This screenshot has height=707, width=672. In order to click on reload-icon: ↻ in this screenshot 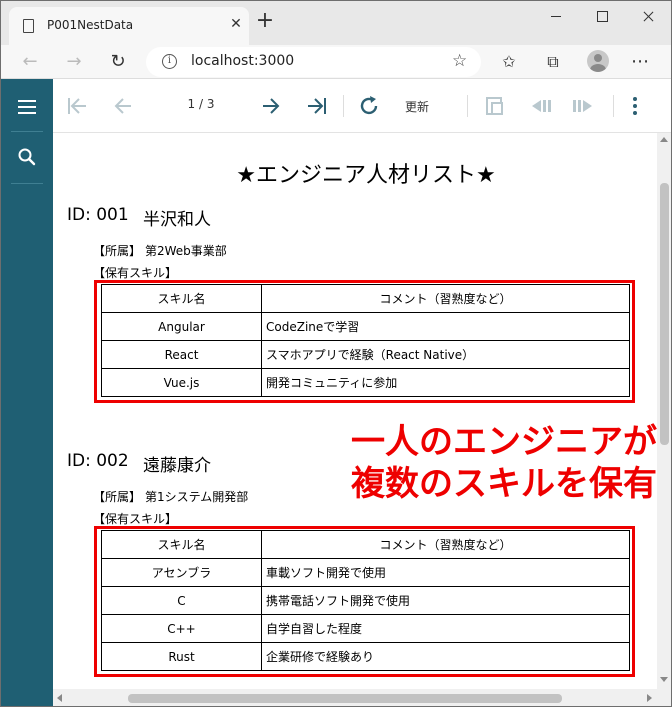, I will do `click(118, 62)`.